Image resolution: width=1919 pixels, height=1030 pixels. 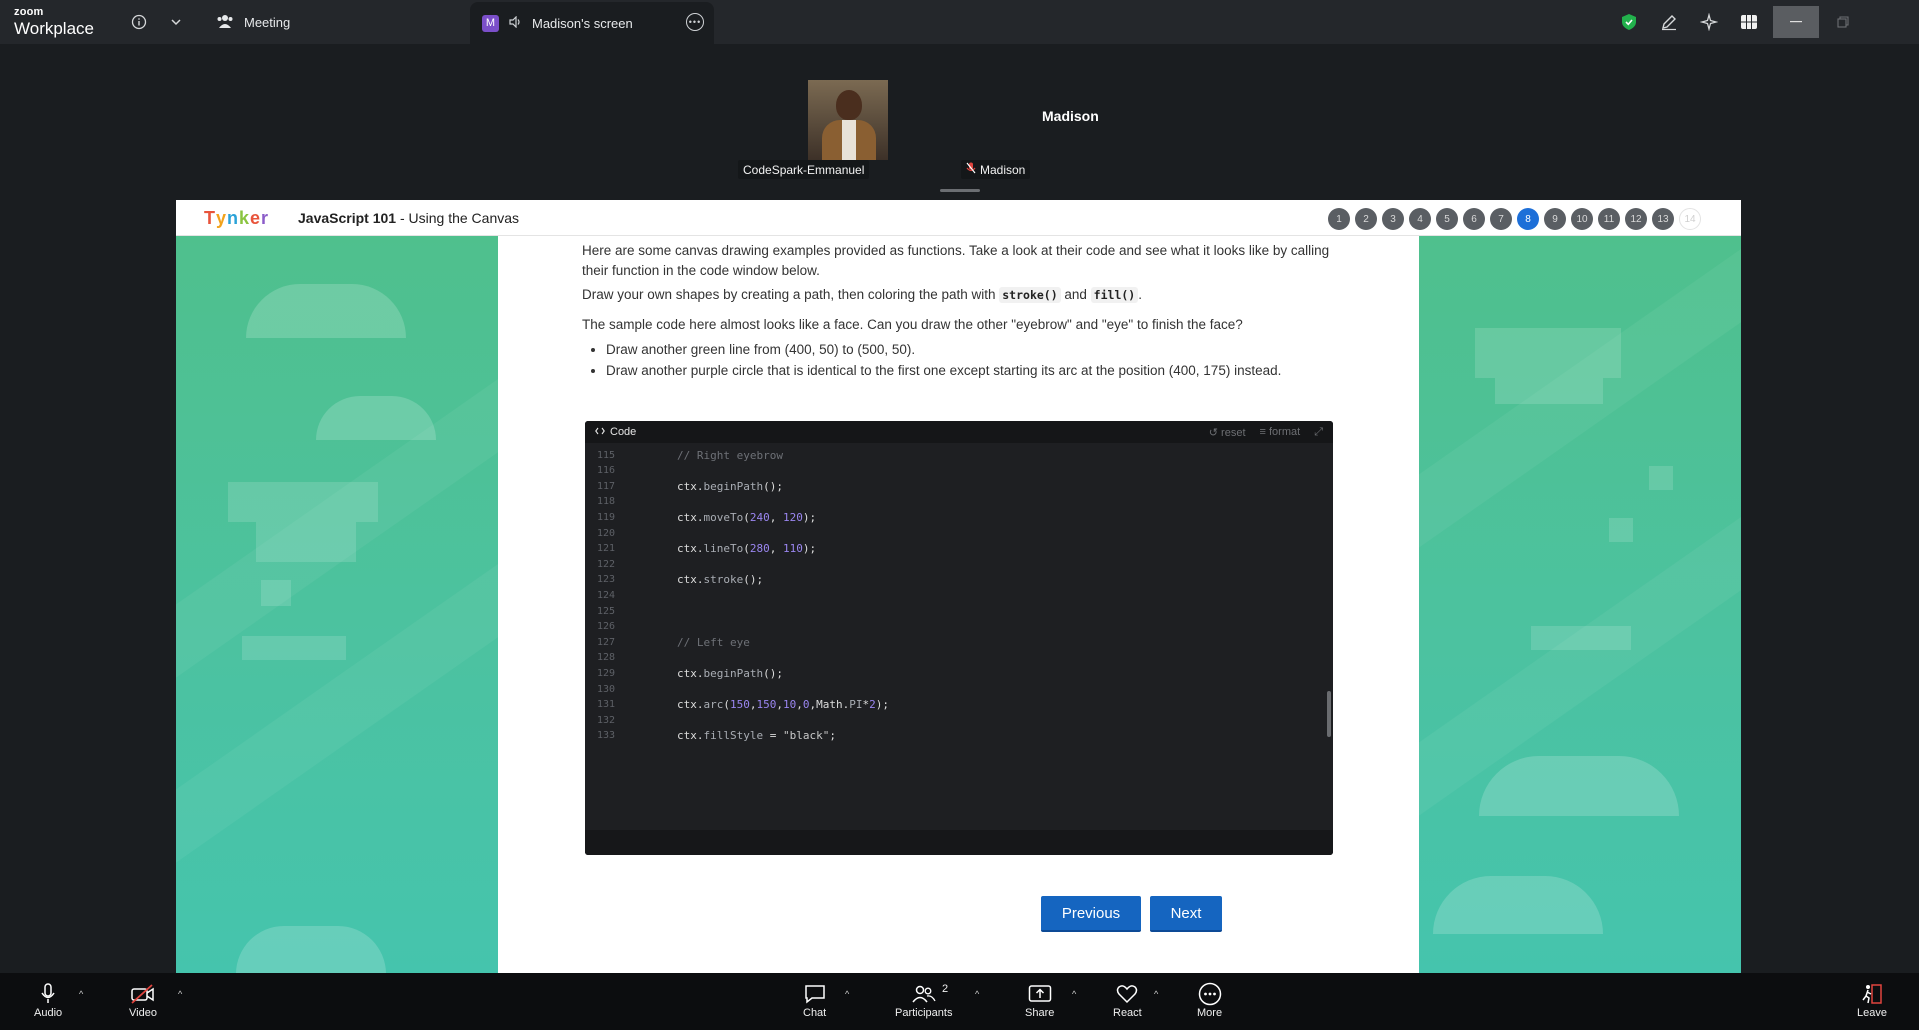 I want to click on right-decorative-panel, so click(x=1580, y=604).